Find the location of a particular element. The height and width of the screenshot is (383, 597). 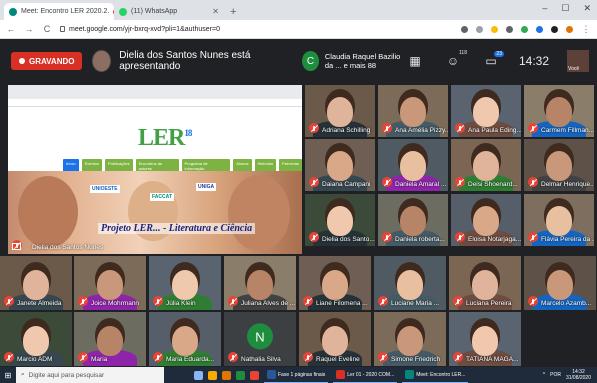

participant-tile: Joice Mohrmann is located at coordinates (110, 283).